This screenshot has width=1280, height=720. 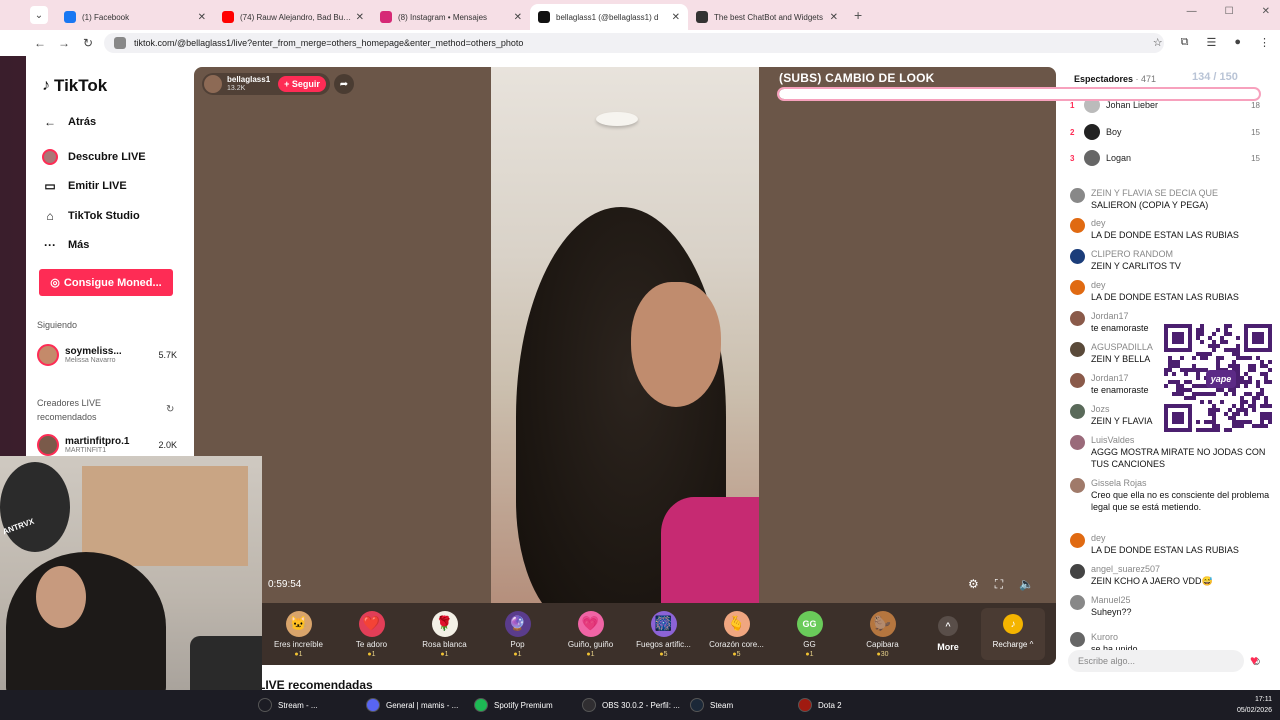 What do you see at coordinates (736, 705) in the screenshot?
I see `taskbar-app: Steam` at bounding box center [736, 705].